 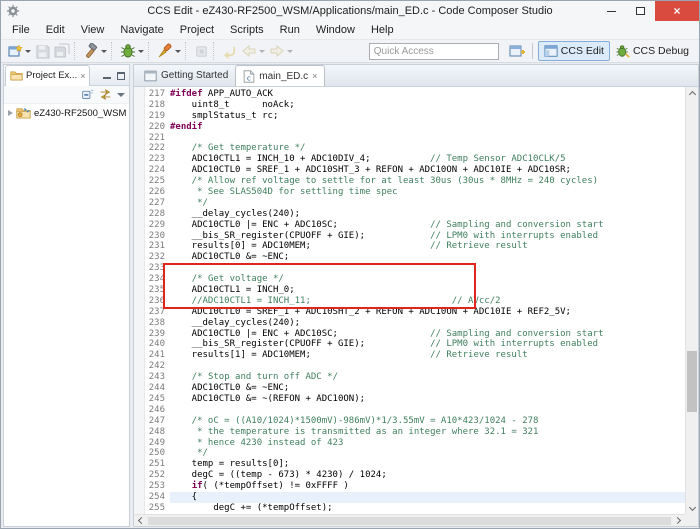 I want to click on perspective-ccs-debug: CCS Debug, so click(x=652, y=51).